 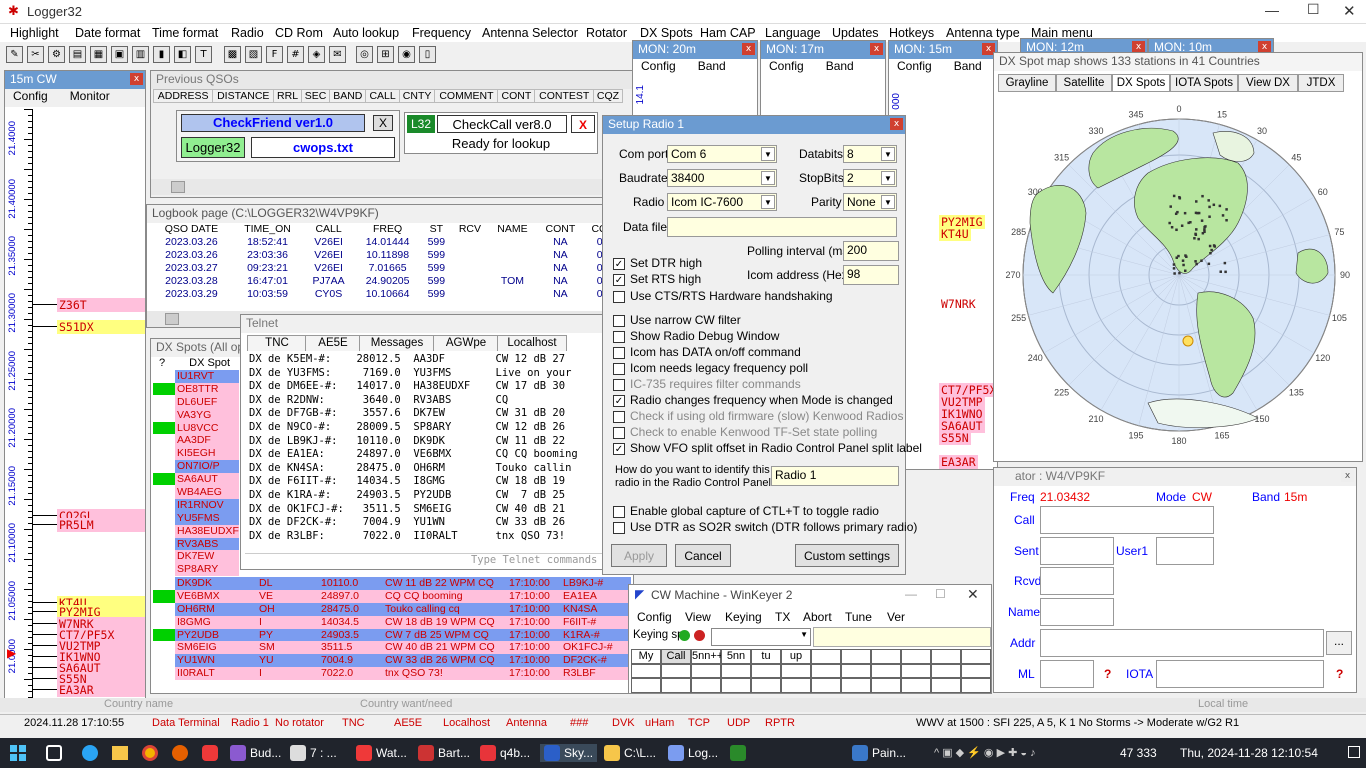 What do you see at coordinates (182, 54) in the screenshot?
I see `toolbar-icon-9: ◧` at bounding box center [182, 54].